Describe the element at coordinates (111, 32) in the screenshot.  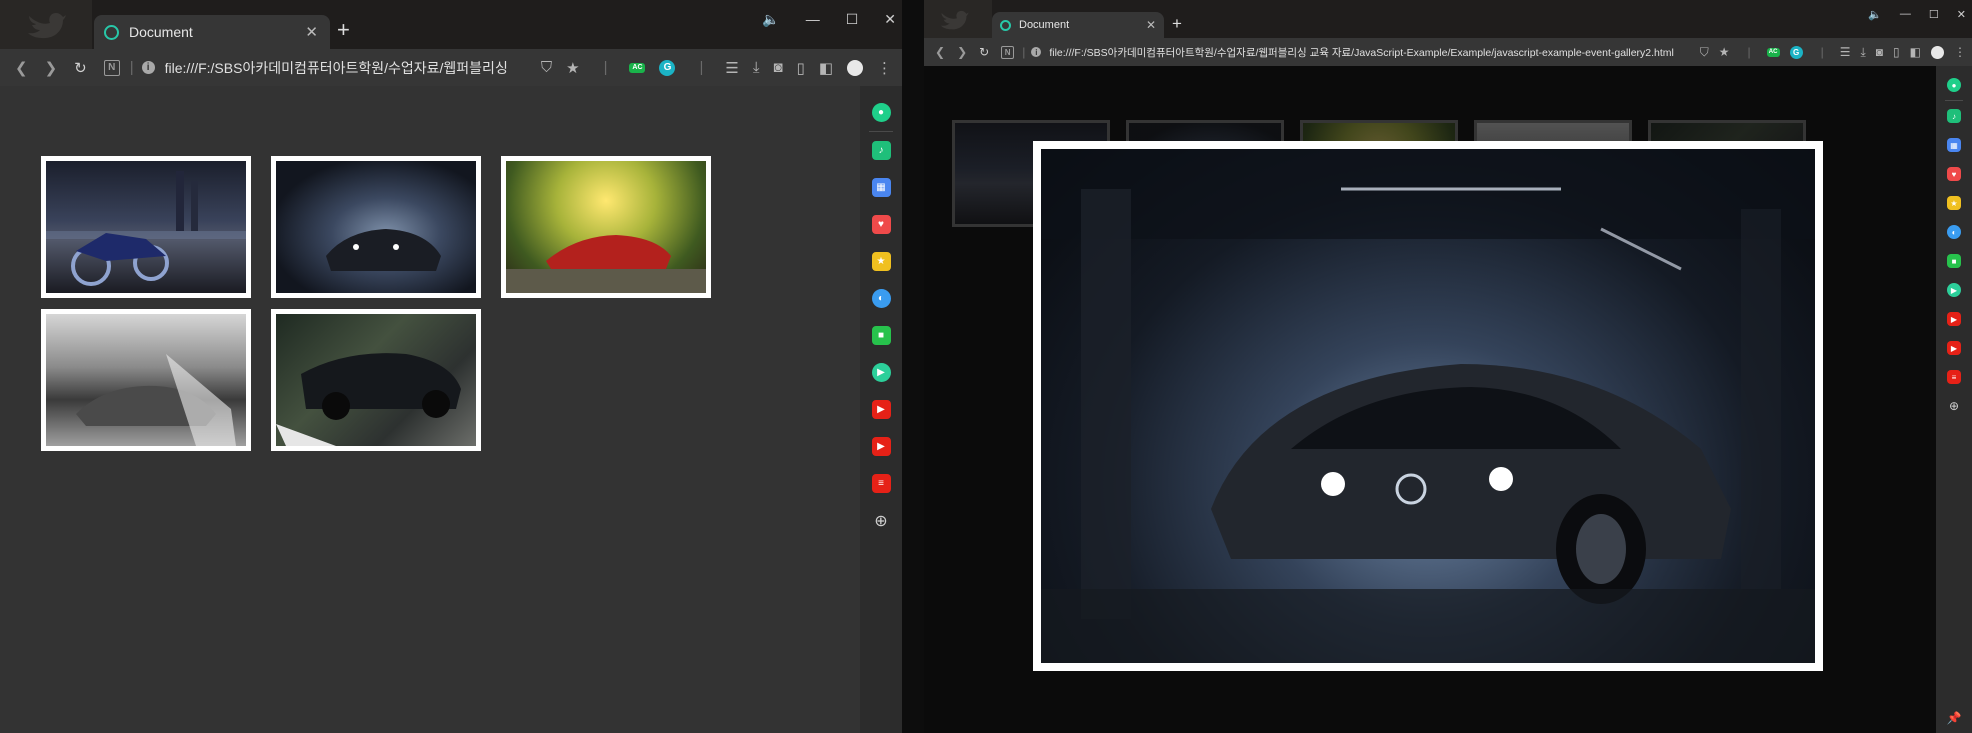
I see `tab-favicon-icon` at that location.